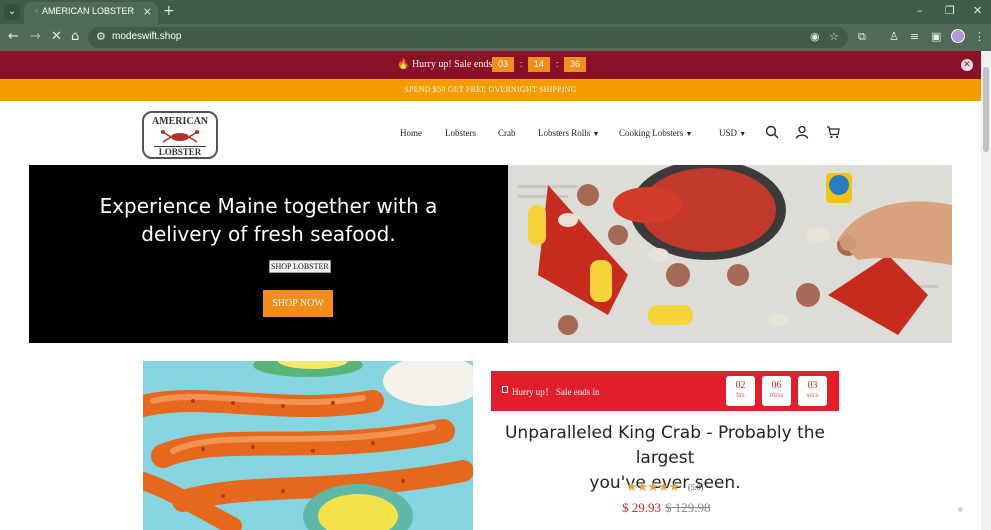 This screenshot has width=991, height=530. I want to click on shop-now-button: SHOP NOW, so click(298, 303).